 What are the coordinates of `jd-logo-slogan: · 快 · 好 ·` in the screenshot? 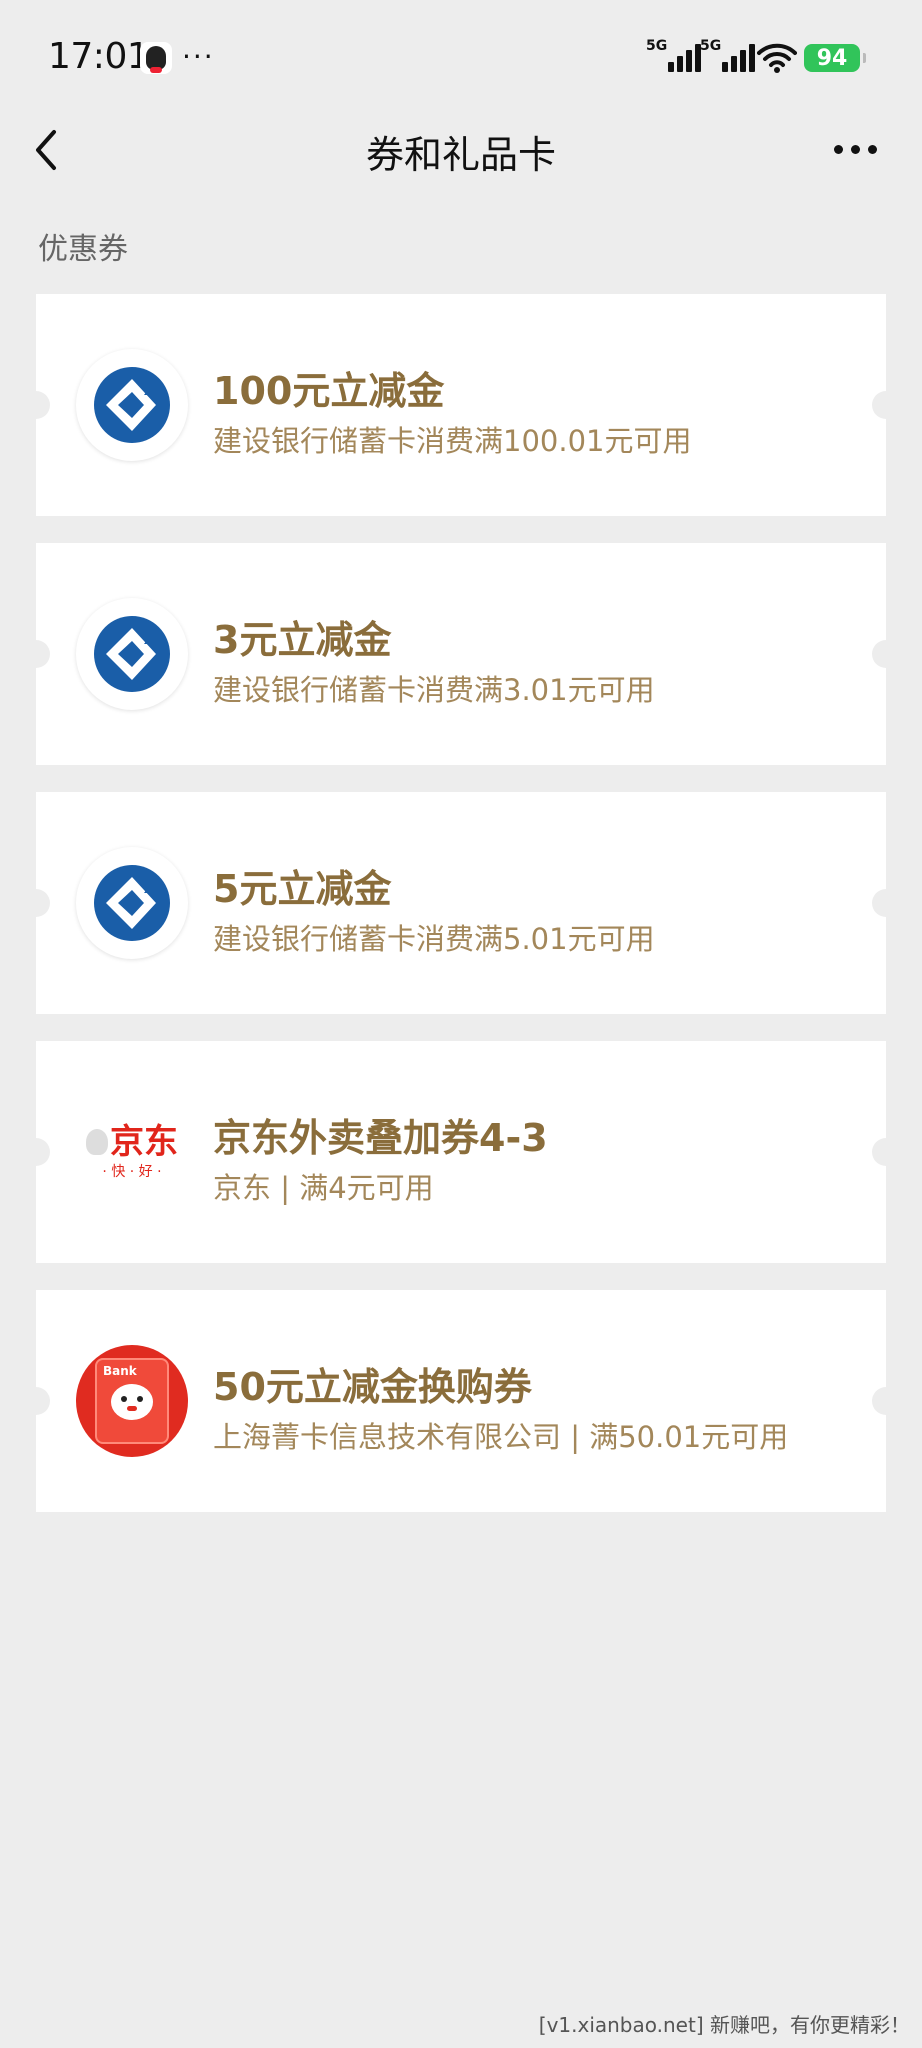 It's located at (132, 1172).